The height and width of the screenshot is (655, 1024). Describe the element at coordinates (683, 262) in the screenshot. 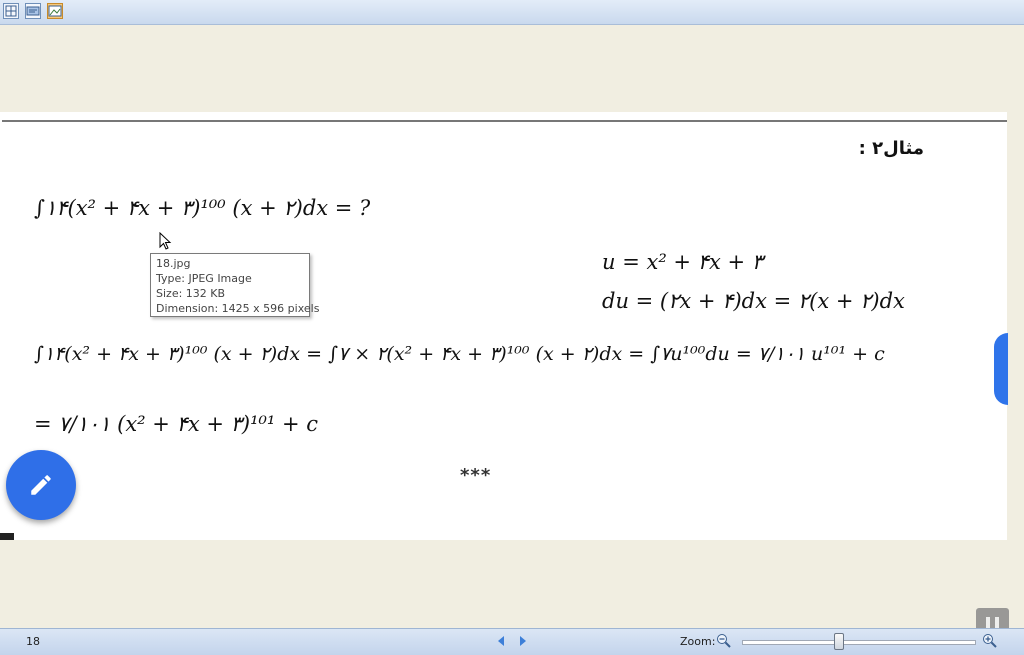

I see `equation-u-substitution: u = x² + ۴x + ۳` at that location.